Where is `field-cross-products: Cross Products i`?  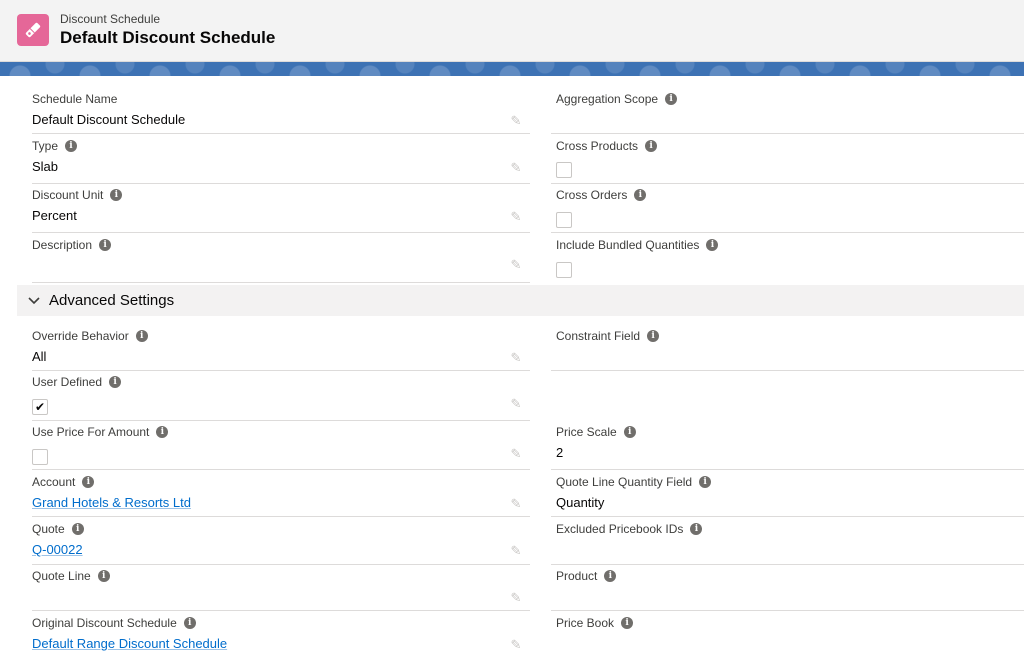
field-cross-products: Cross Products i is located at coordinates (790, 163).